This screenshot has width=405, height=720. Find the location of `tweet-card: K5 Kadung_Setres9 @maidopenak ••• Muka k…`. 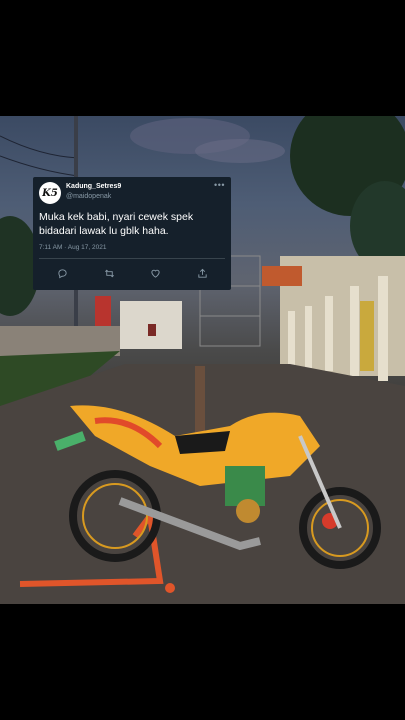

tweet-card: K5 Kadung_Setres9 @maidopenak ••• Muka k… is located at coordinates (132, 233).